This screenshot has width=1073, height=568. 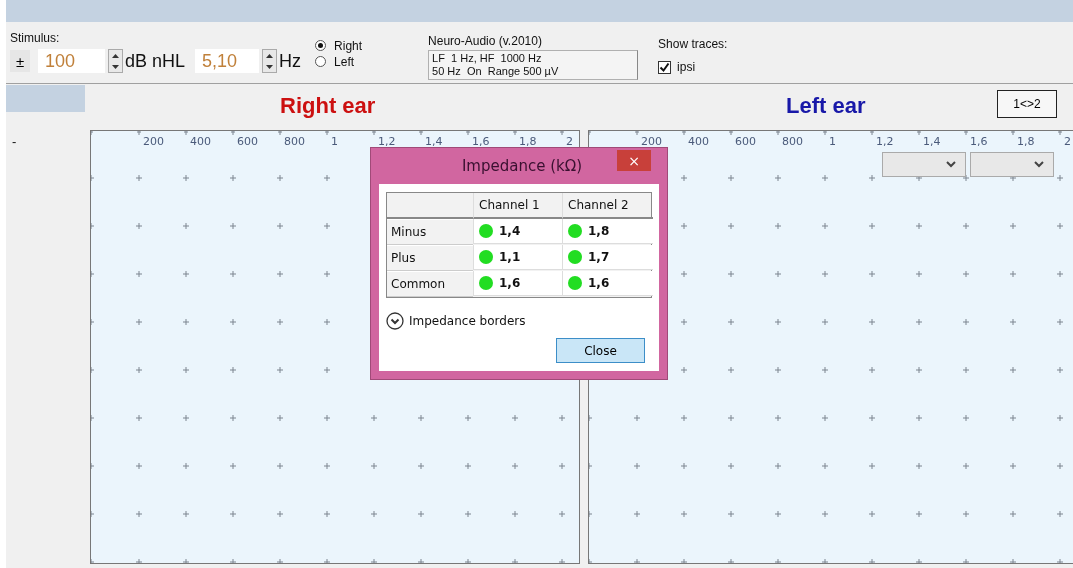 I want to click on radio-label: Left, so click(x=344, y=61).